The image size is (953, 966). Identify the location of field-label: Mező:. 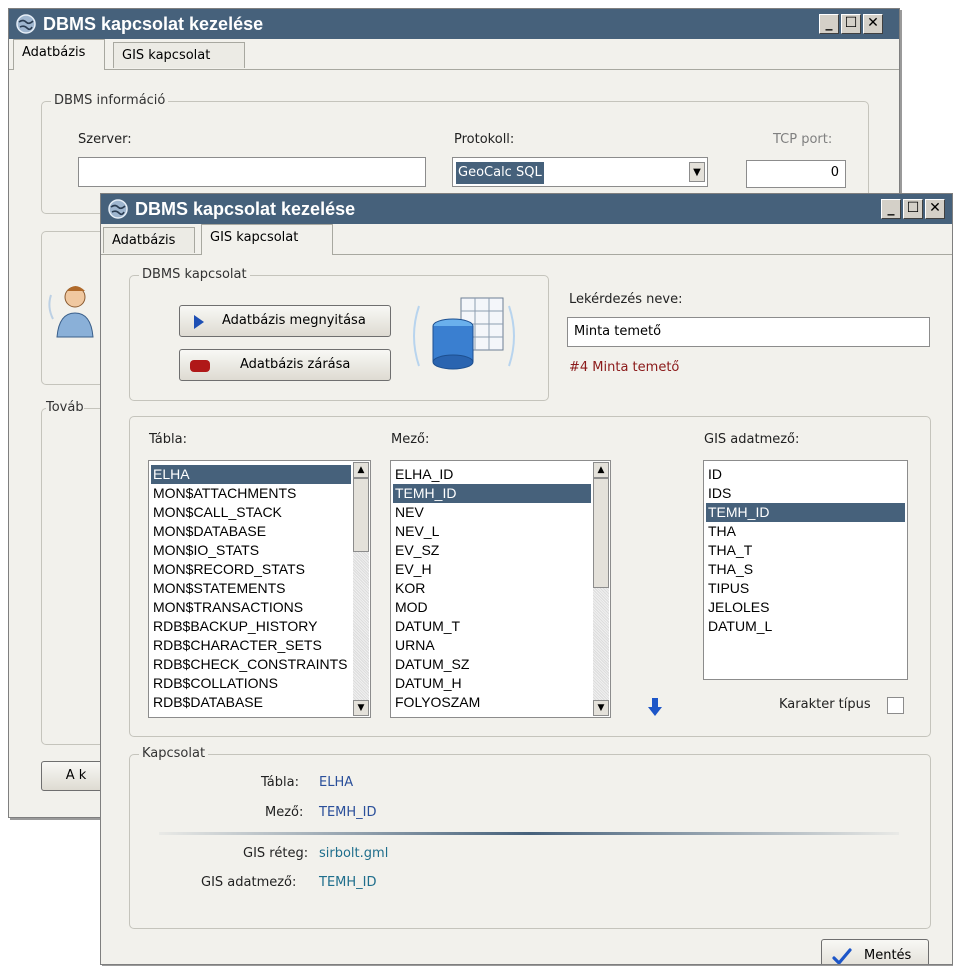
(410, 439).